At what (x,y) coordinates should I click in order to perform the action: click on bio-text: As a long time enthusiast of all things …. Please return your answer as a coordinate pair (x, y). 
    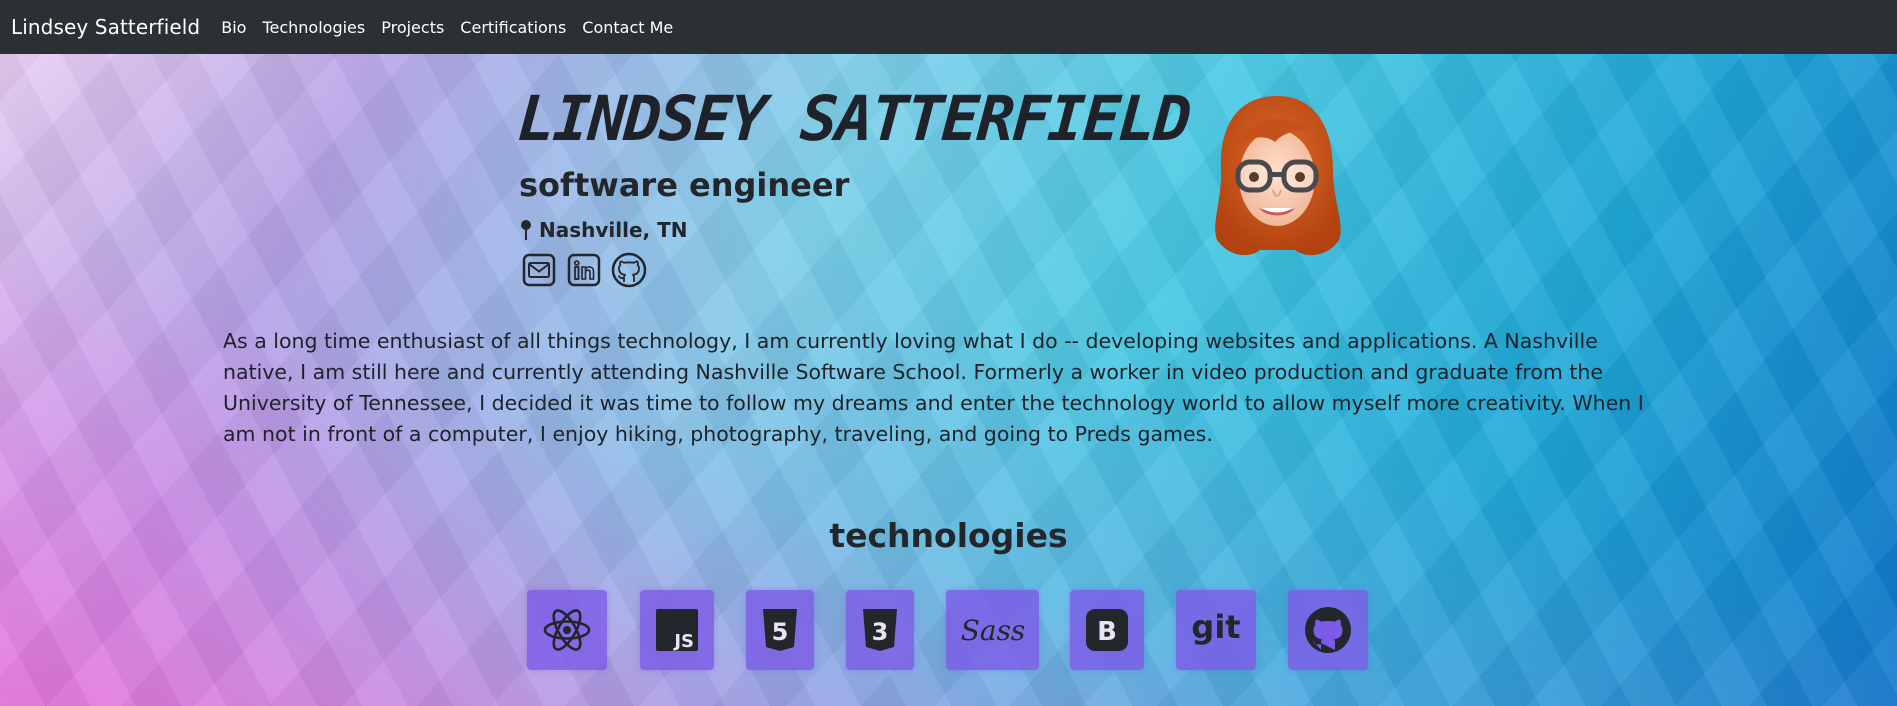
    Looking at the image, I should click on (933, 387).